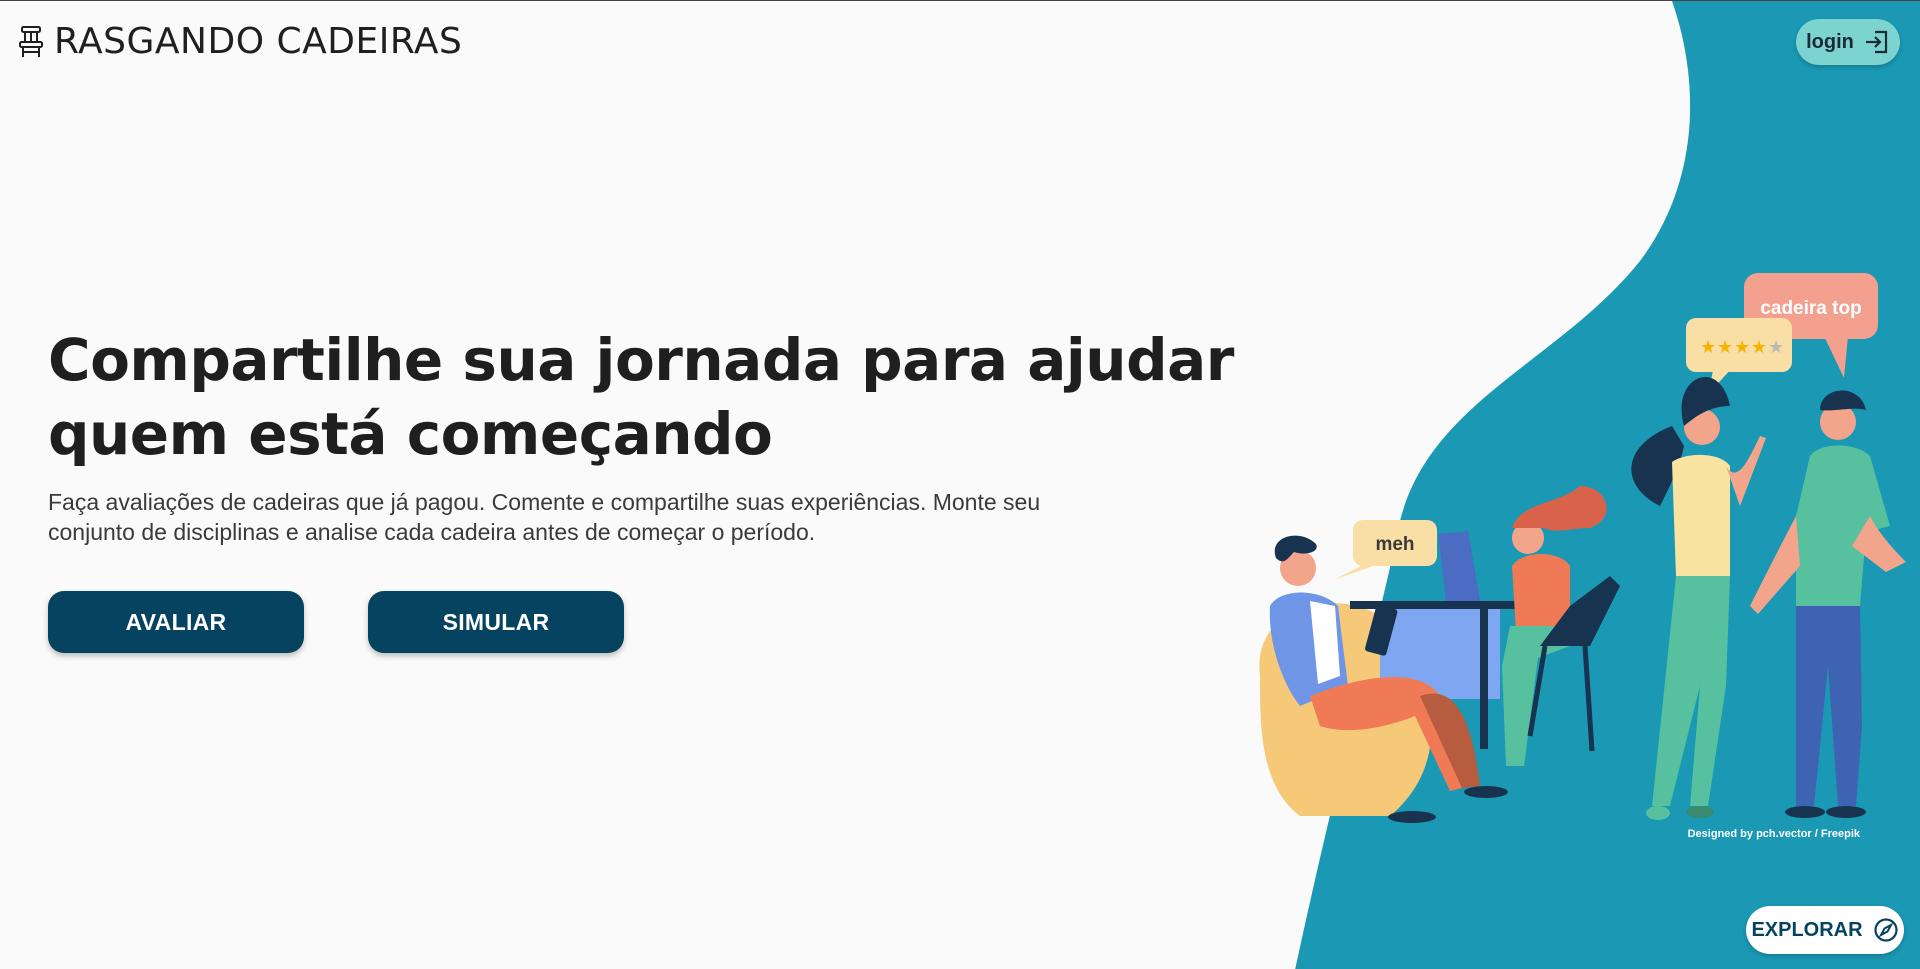 The width and height of the screenshot is (1920, 969). What do you see at coordinates (496, 622) in the screenshot?
I see `simulate-button: SIMULAR` at bounding box center [496, 622].